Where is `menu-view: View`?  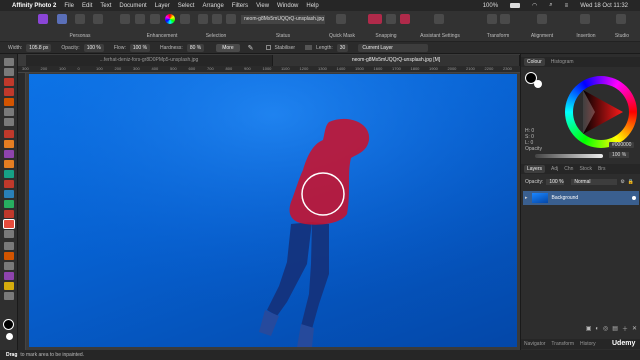
menu-view: View is located at coordinates (262, 6).